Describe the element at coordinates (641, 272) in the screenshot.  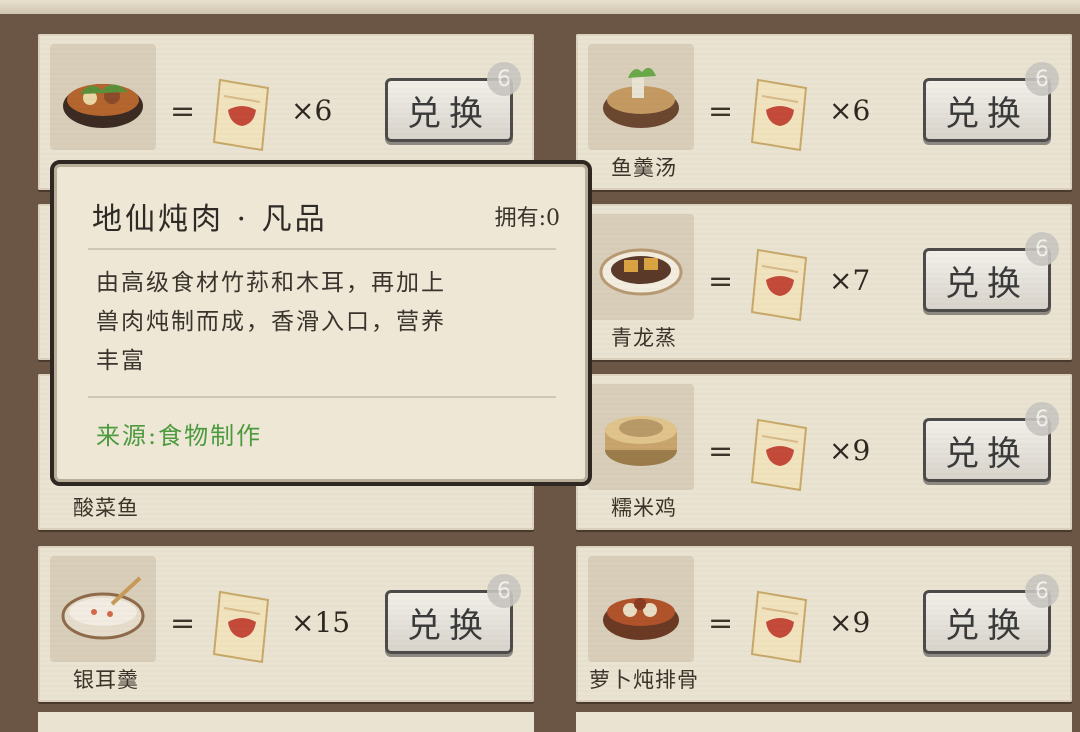
I see `steamed-tofu-plate-icon` at that location.